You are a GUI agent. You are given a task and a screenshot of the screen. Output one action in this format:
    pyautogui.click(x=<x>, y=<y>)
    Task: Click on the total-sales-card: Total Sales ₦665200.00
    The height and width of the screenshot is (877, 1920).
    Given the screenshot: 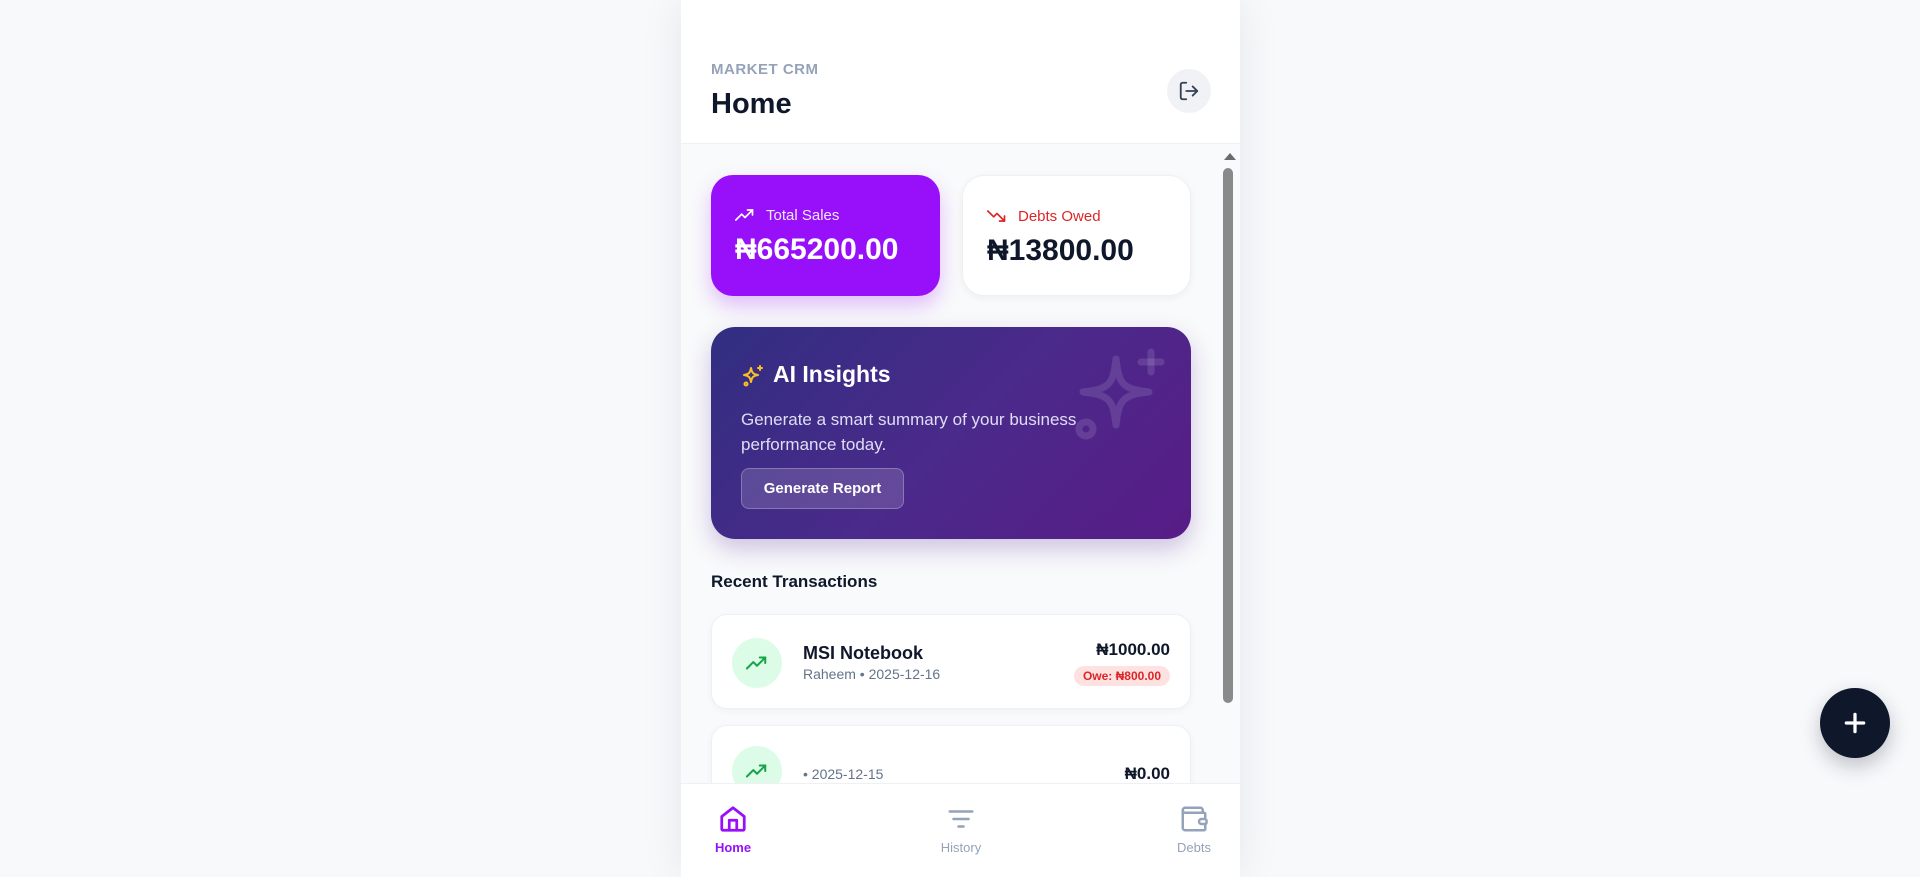 What is the action you would take?
    pyautogui.click(x=825, y=235)
    